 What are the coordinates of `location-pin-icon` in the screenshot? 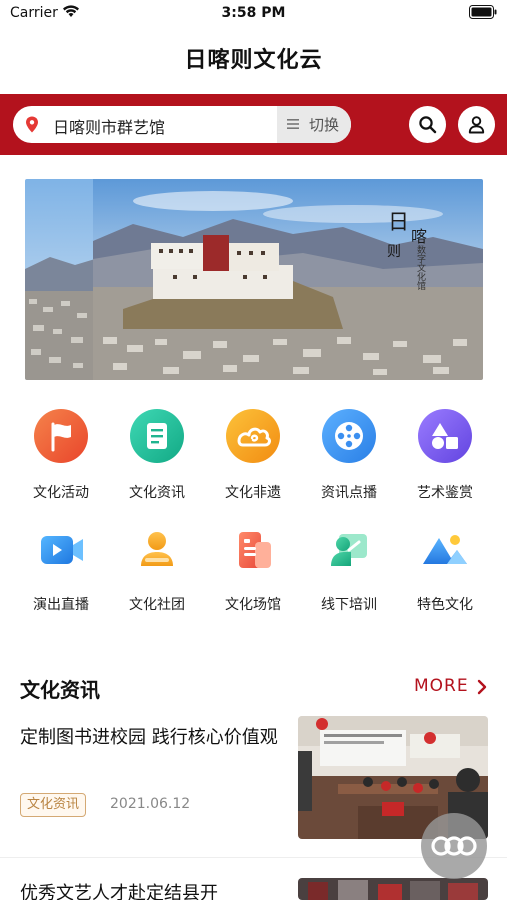 It's located at (32, 124).